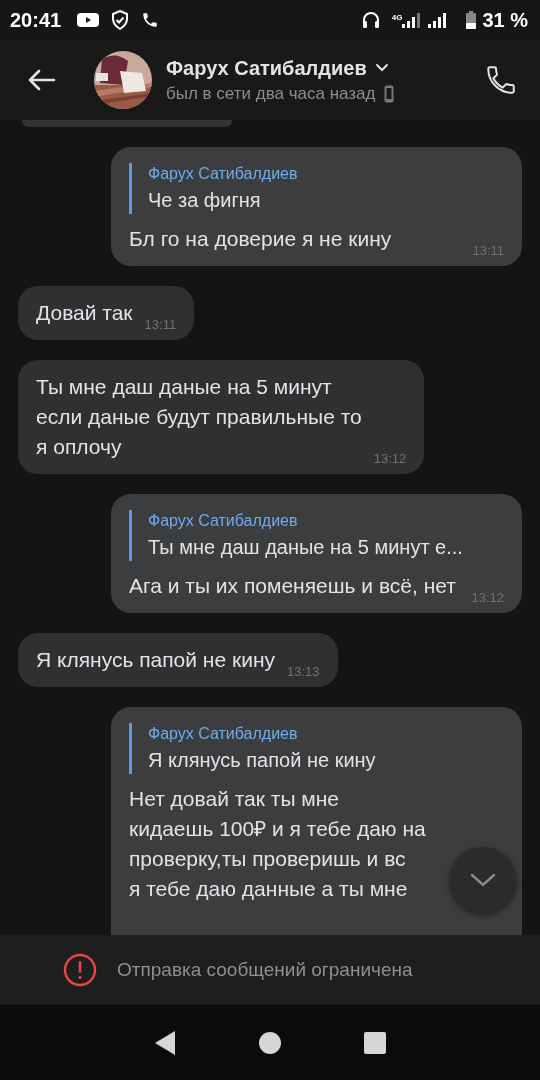 Image resolution: width=540 pixels, height=1080 pixels. What do you see at coordinates (155, 660) in the screenshot?
I see `message-text: Я клянусь папой не кину` at bounding box center [155, 660].